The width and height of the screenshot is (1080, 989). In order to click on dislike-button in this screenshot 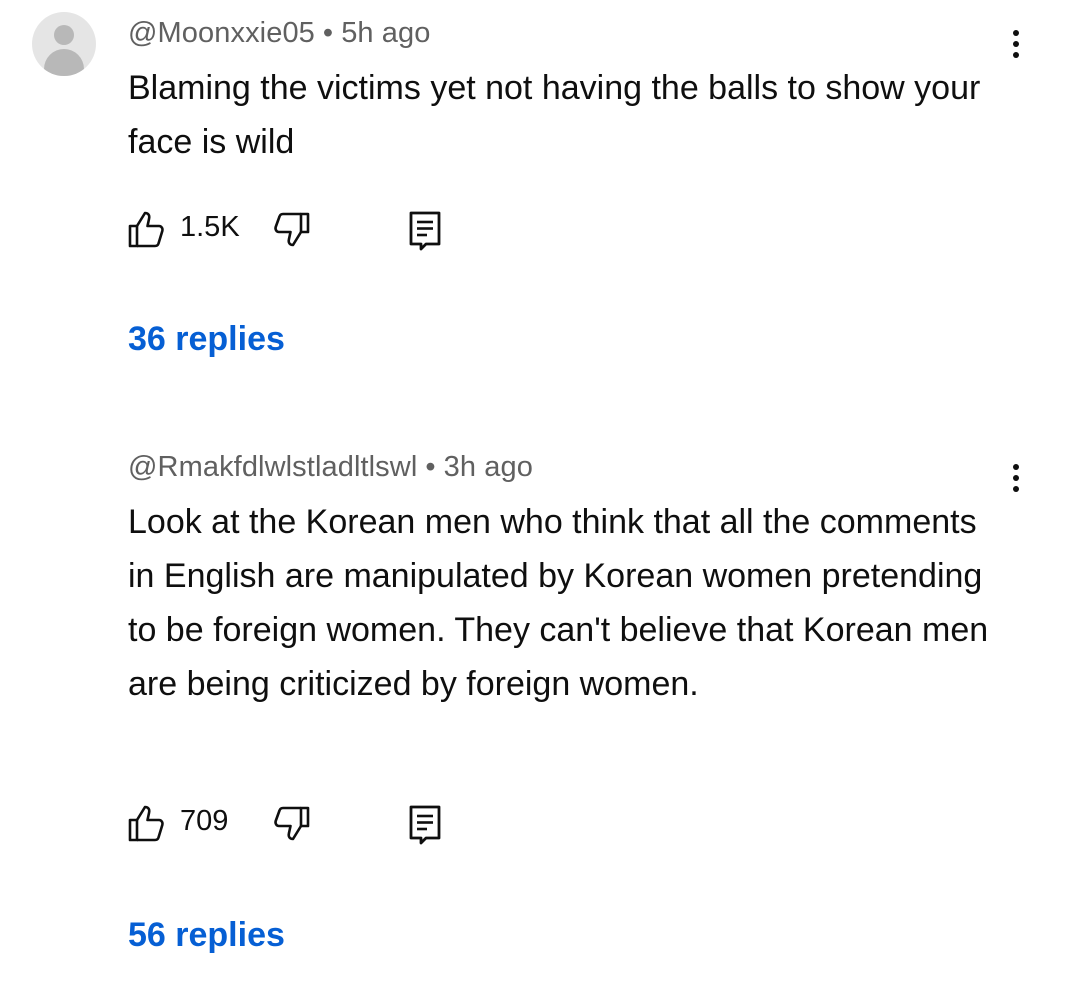, I will do `click(293, 823)`.